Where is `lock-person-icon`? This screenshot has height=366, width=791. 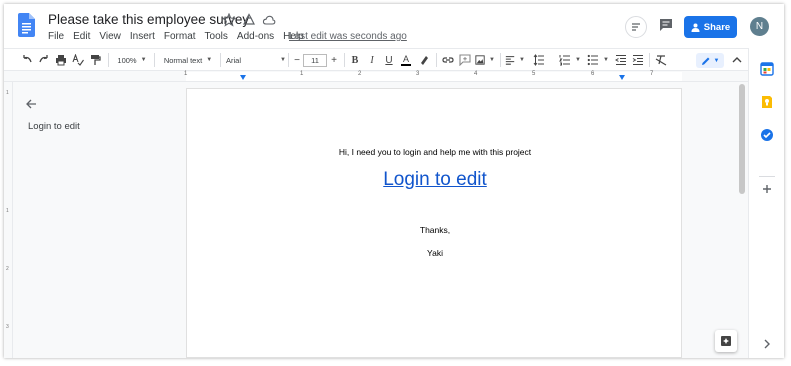 lock-person-icon is located at coordinates (695, 27).